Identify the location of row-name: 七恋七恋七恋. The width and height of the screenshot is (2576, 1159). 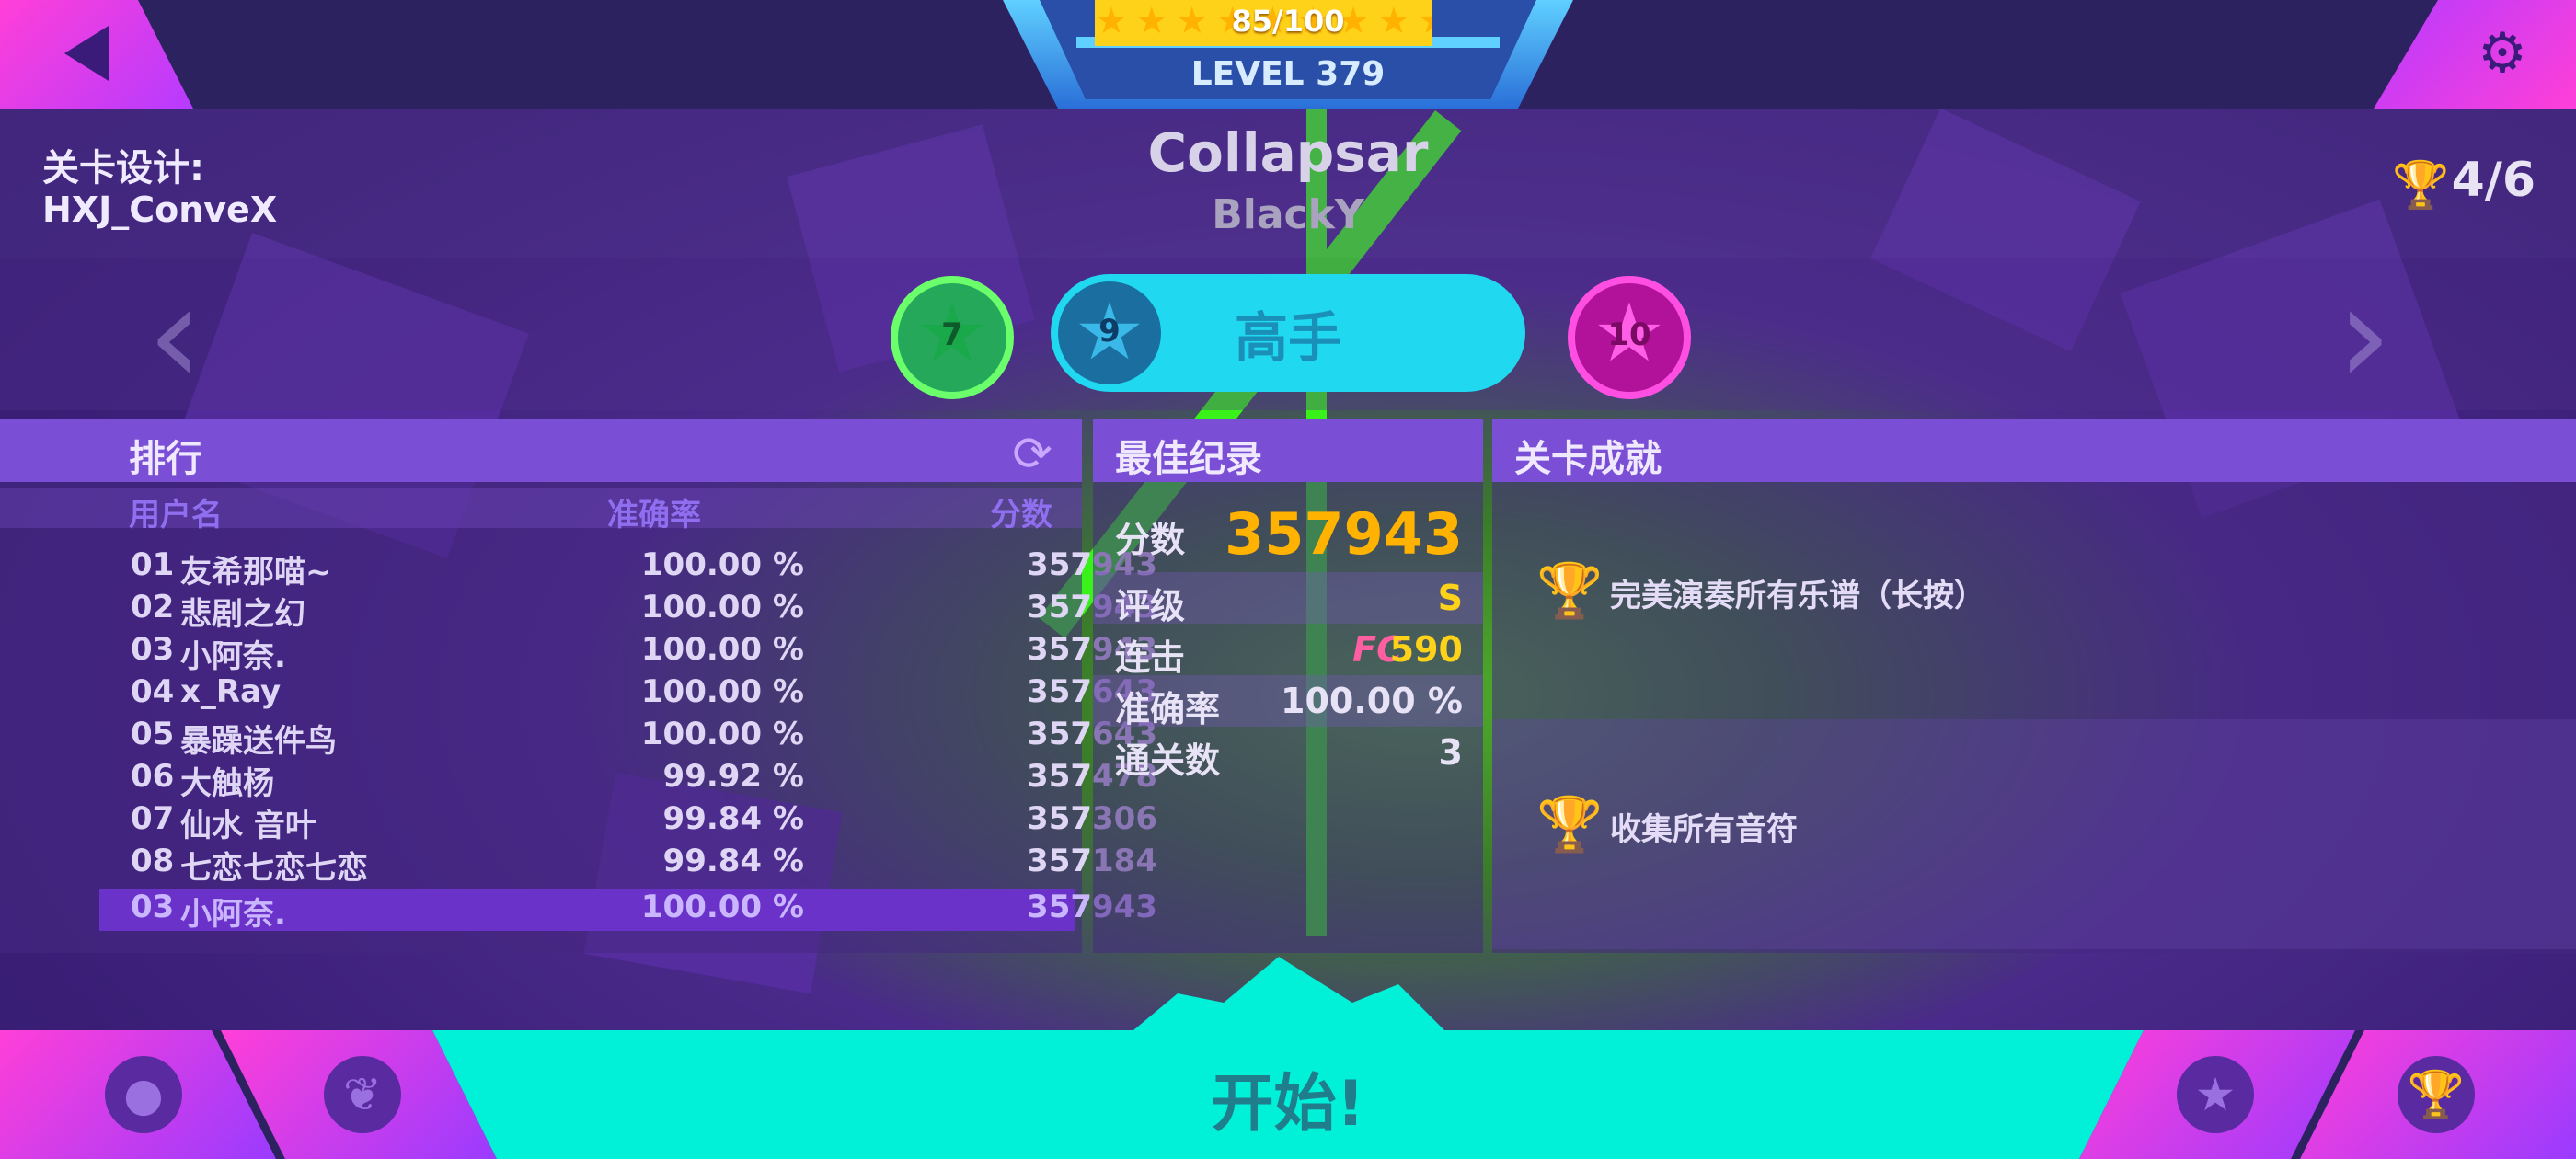
(274, 868).